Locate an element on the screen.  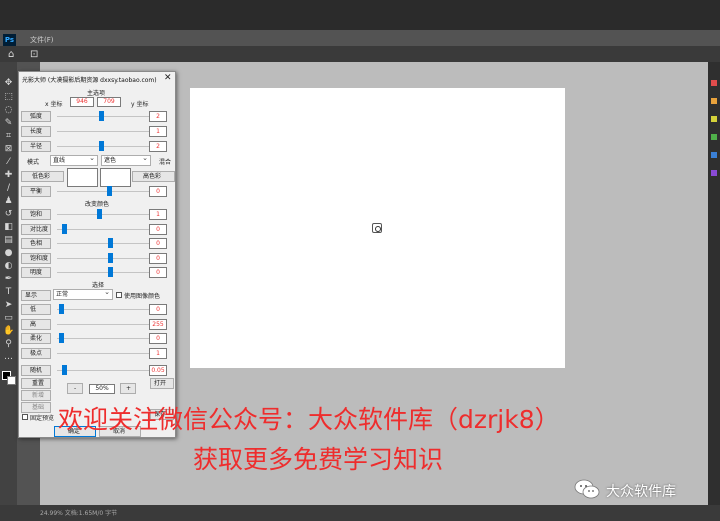
x-coordinate-input: 946 is located at coordinates (82, 102).